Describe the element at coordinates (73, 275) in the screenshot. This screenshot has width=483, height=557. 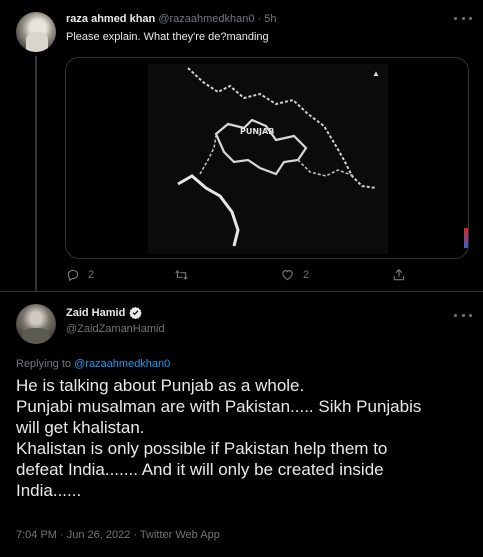
I see `reply-icon` at that location.